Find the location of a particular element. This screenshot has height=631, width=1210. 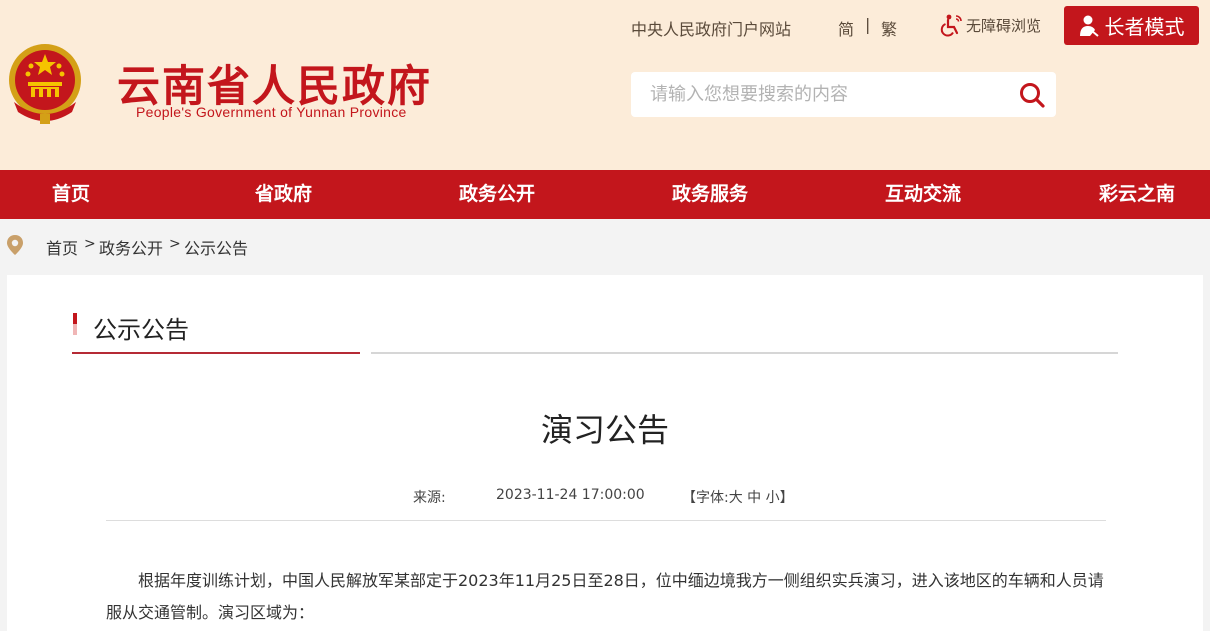

accessibility-link: 无障碍浏览 is located at coordinates (990, 25).